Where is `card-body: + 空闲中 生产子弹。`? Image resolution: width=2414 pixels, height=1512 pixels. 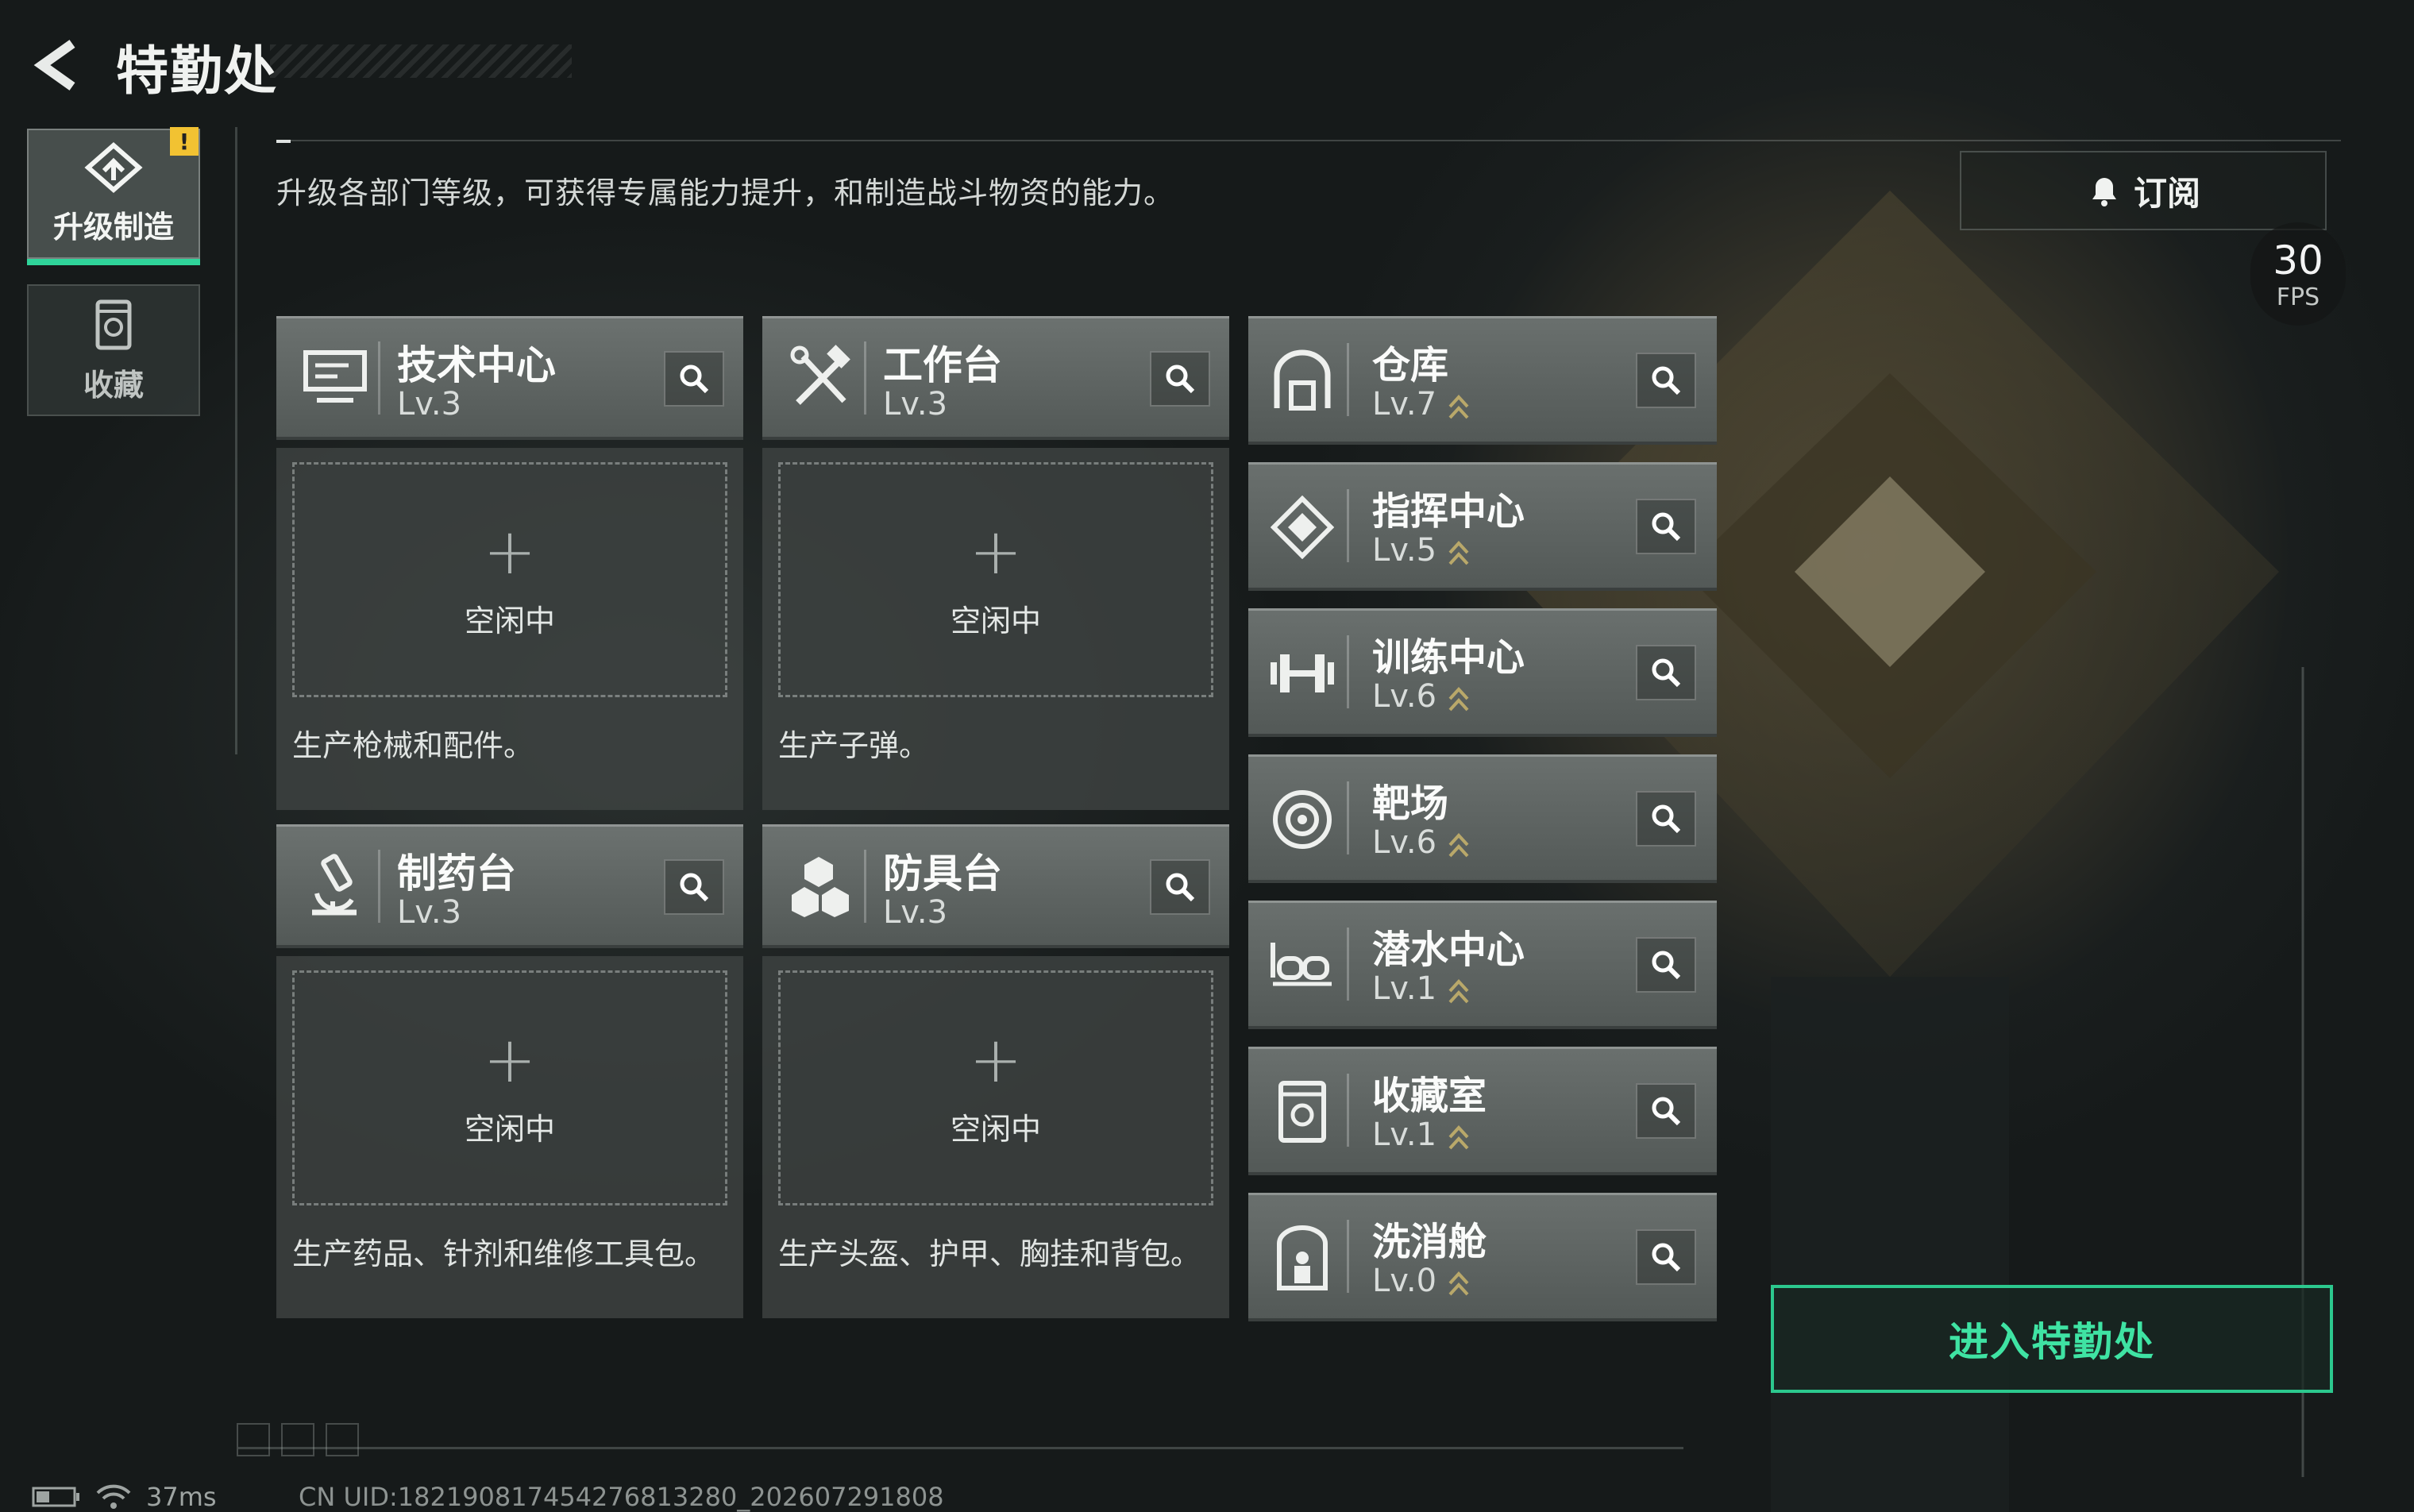
card-body: + 空闲中 生产子弹。 is located at coordinates (995, 629).